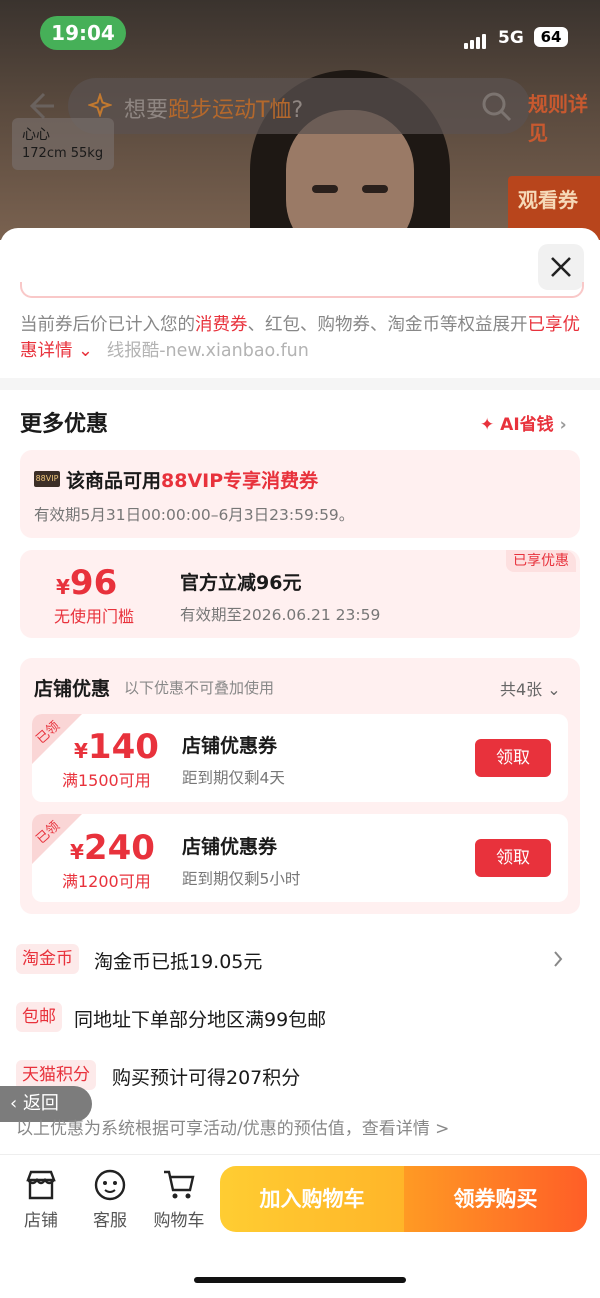  I want to click on rule-tag: 规则详见, so click(558, 118).